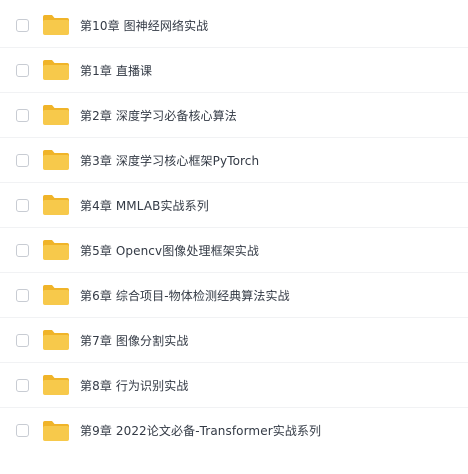  Describe the element at coordinates (185, 295) in the screenshot. I see `file-name: 第6章 综合项目-物体检测经典算法实战` at that location.